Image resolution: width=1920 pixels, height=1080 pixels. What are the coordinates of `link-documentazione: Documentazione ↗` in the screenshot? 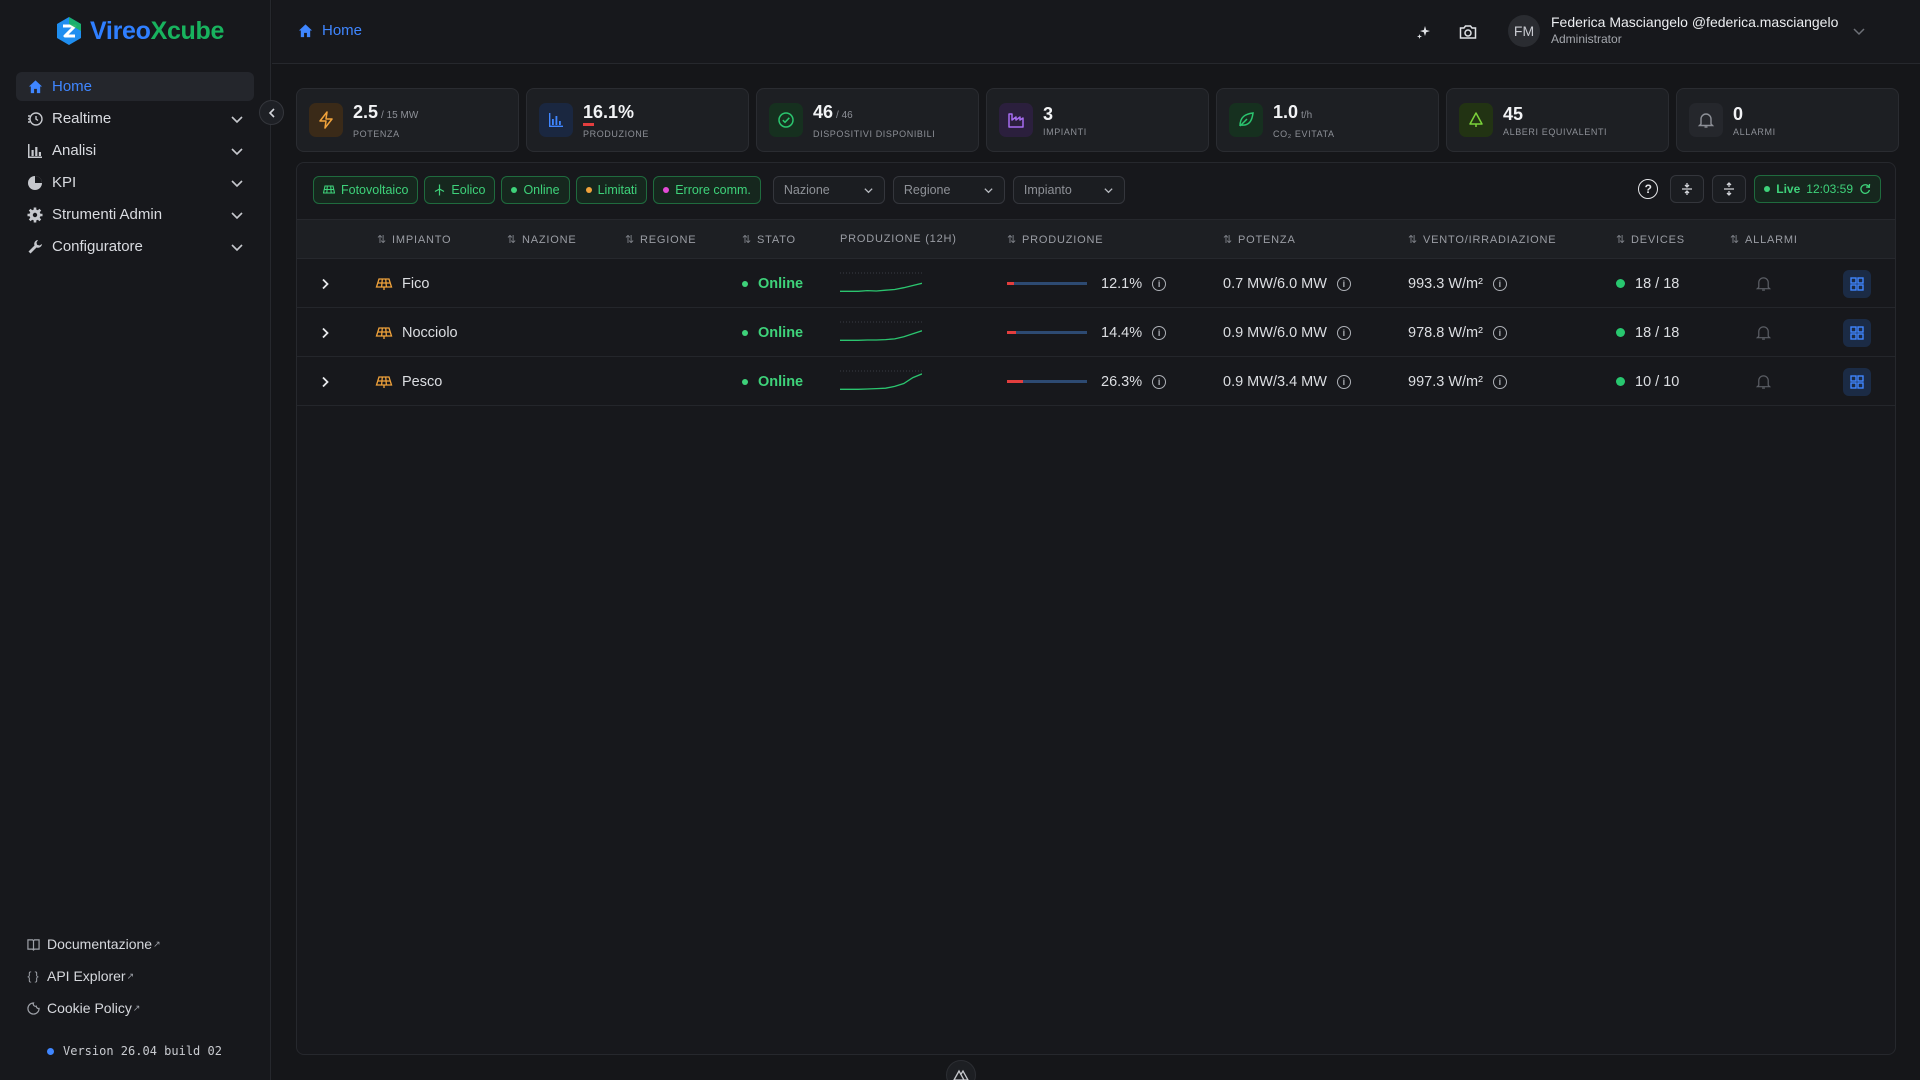 It's located at (93, 944).